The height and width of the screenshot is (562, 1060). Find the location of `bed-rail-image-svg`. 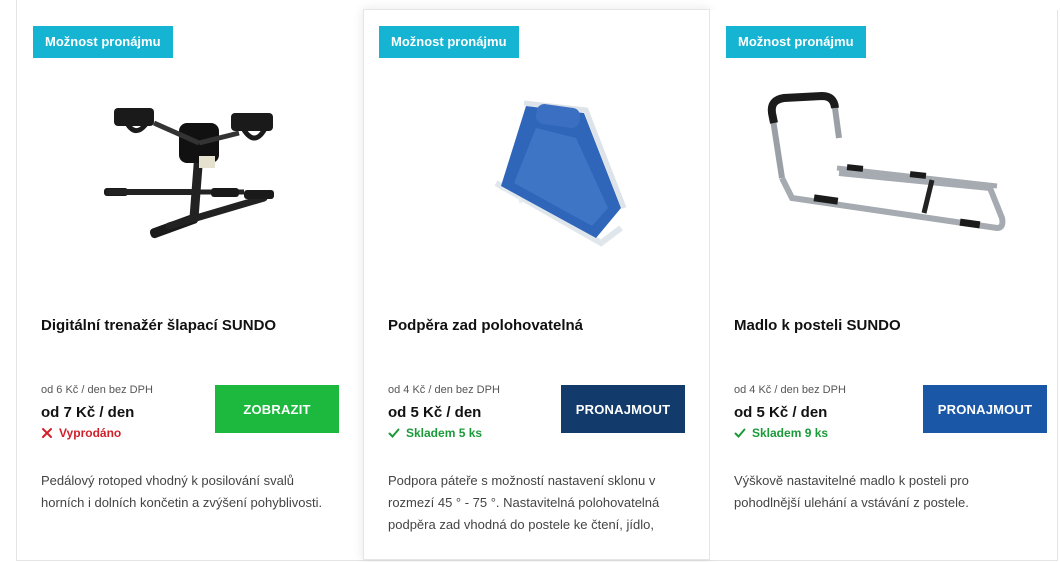

bed-rail-image-svg is located at coordinates (886, 161).